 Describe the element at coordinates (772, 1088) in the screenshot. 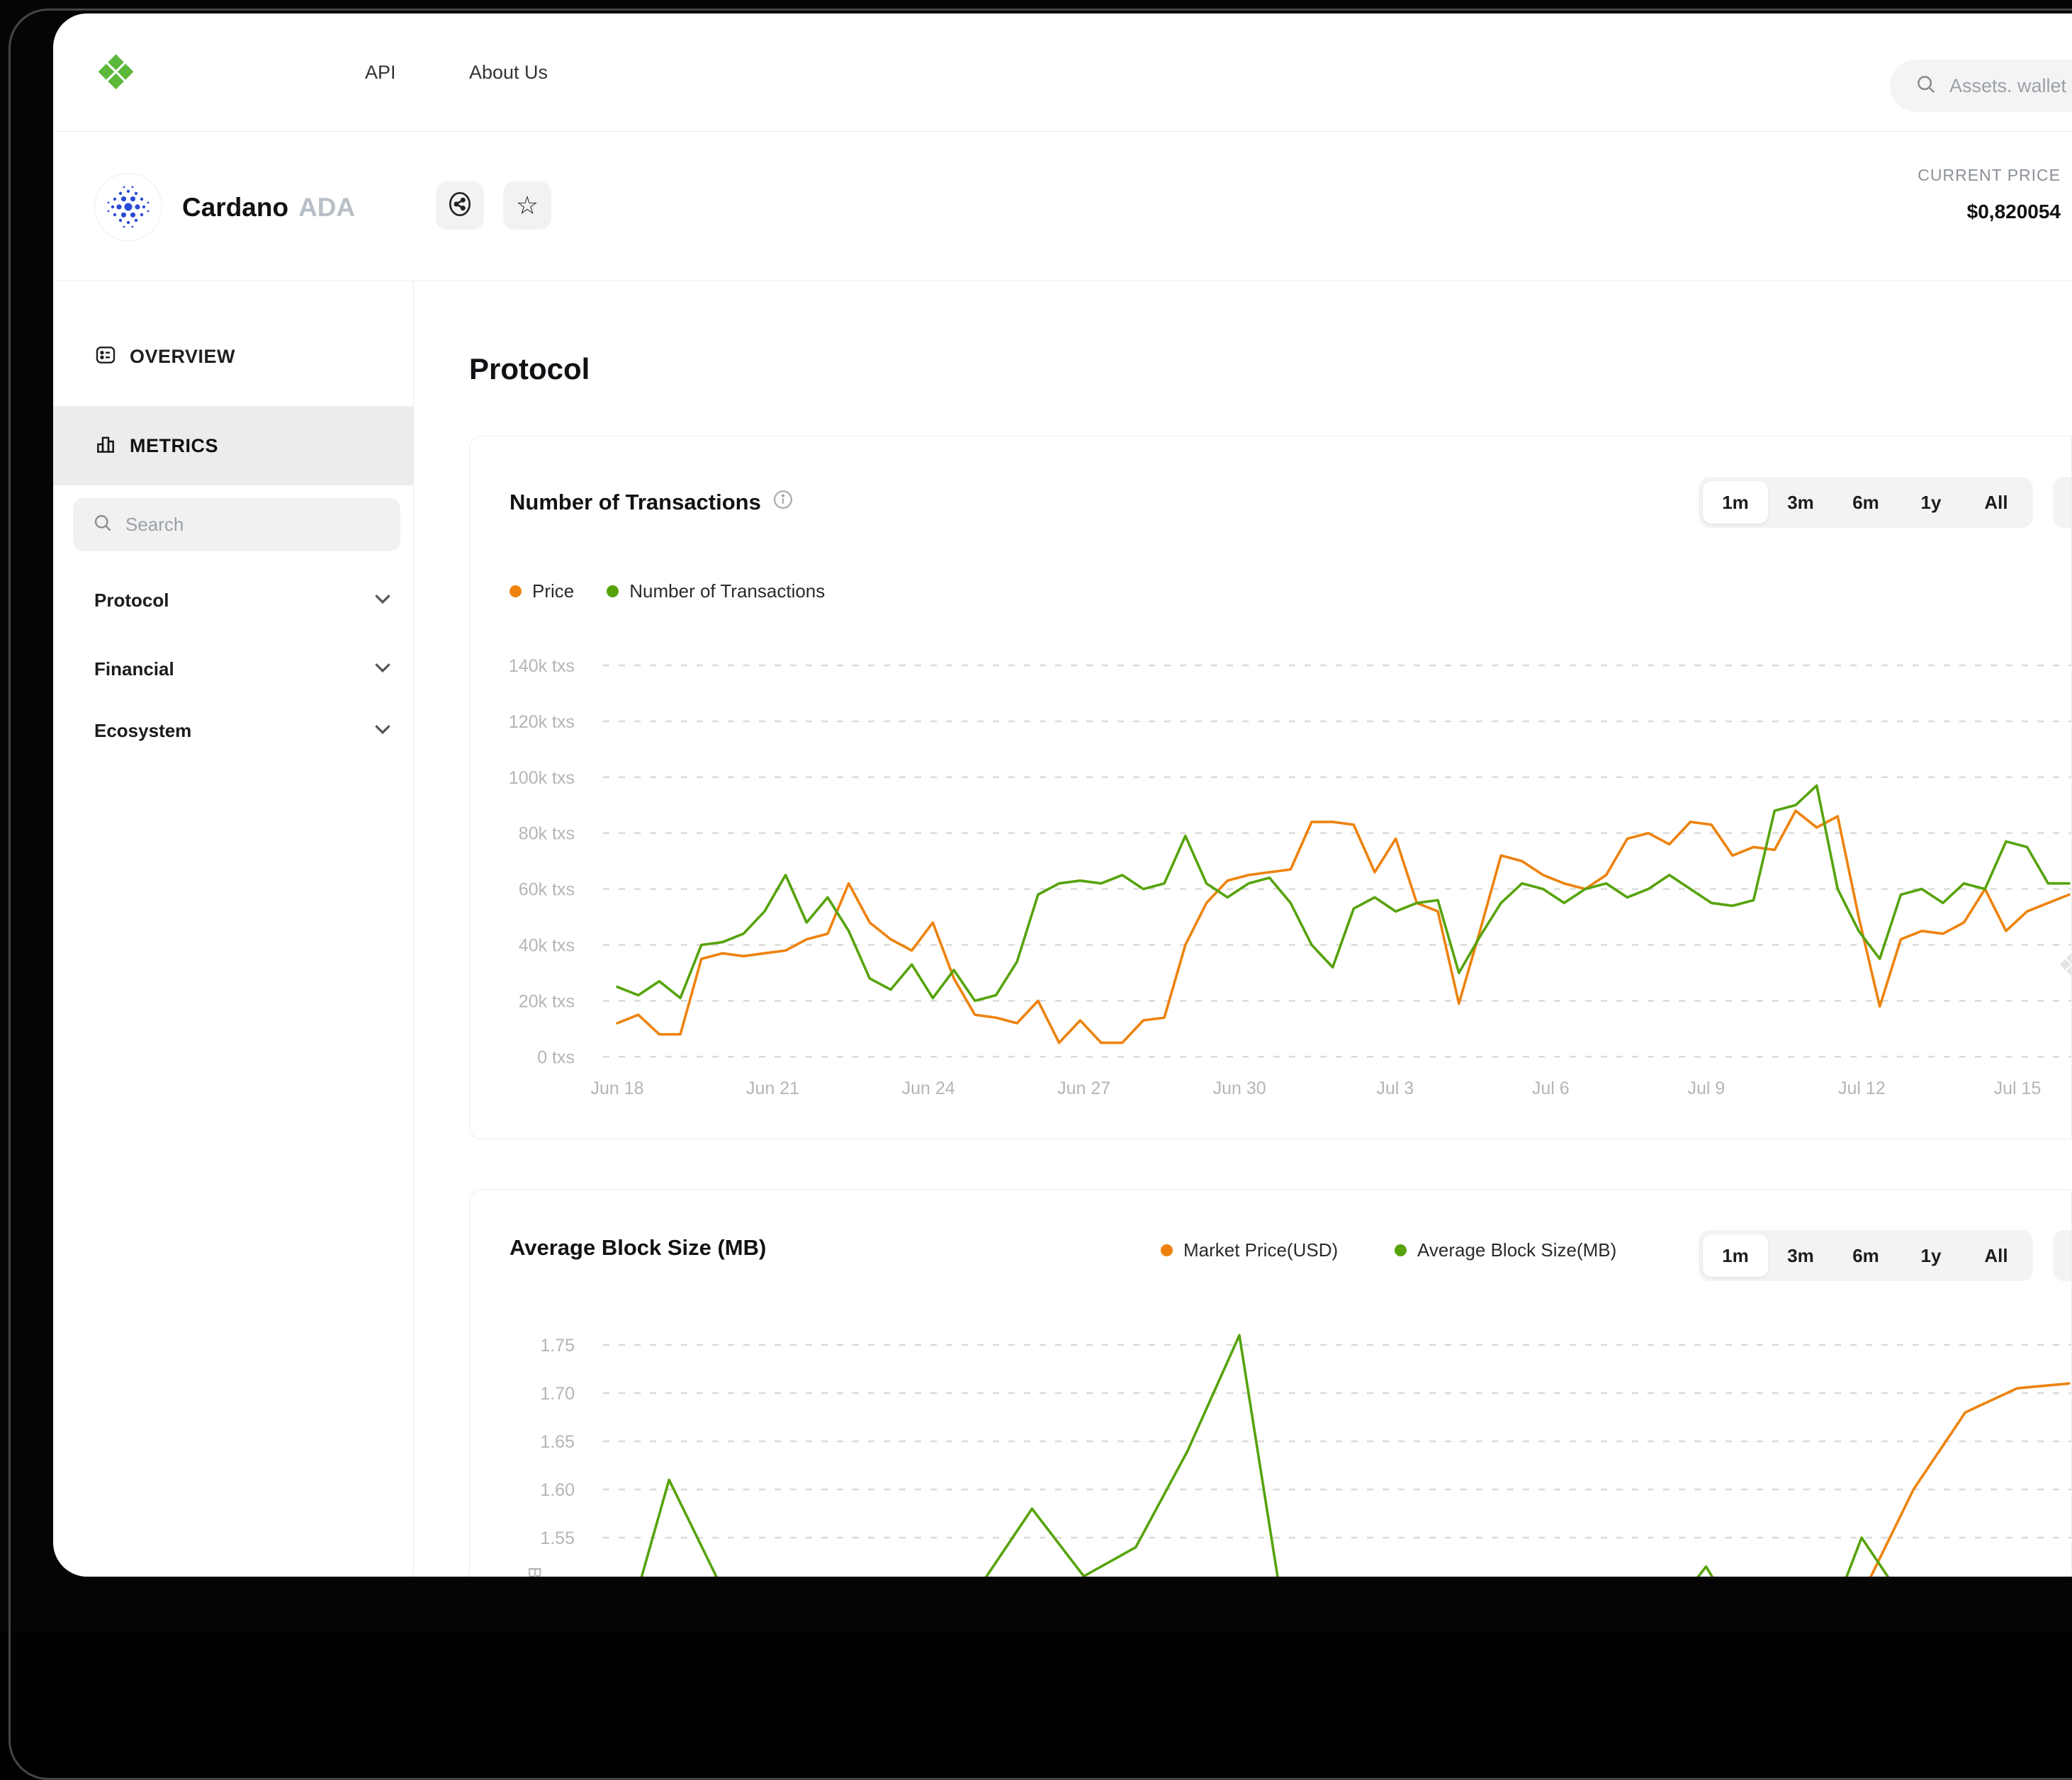

I see `svg-text: Jun 21` at that location.